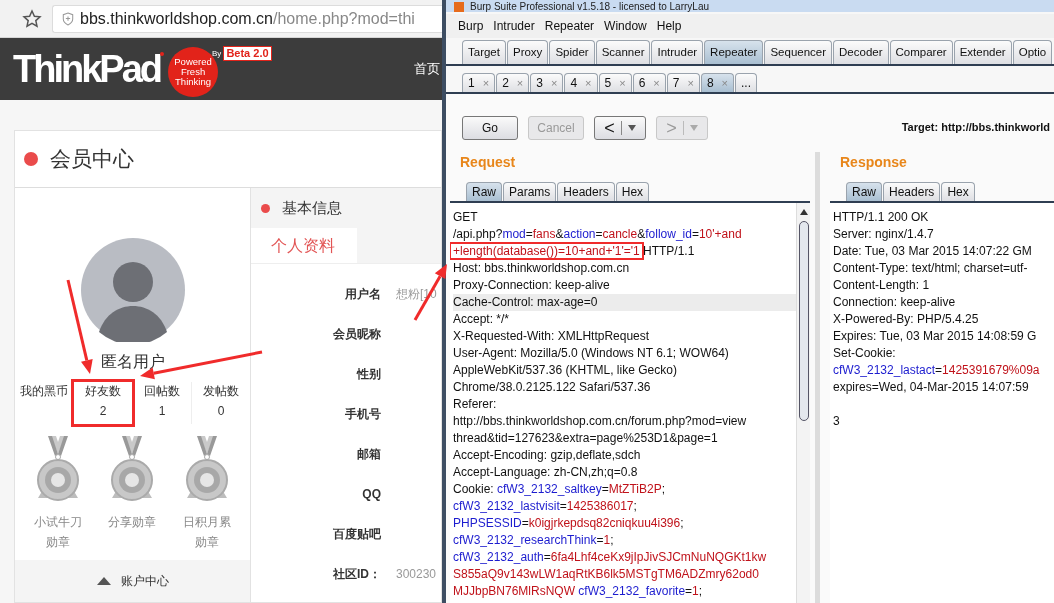 This screenshot has width=1054, height=603. Describe the element at coordinates (590, 6) in the screenshot. I see `window-title: Burp Suite Professional v1.5.18 - licensed to LarryLau` at that location.